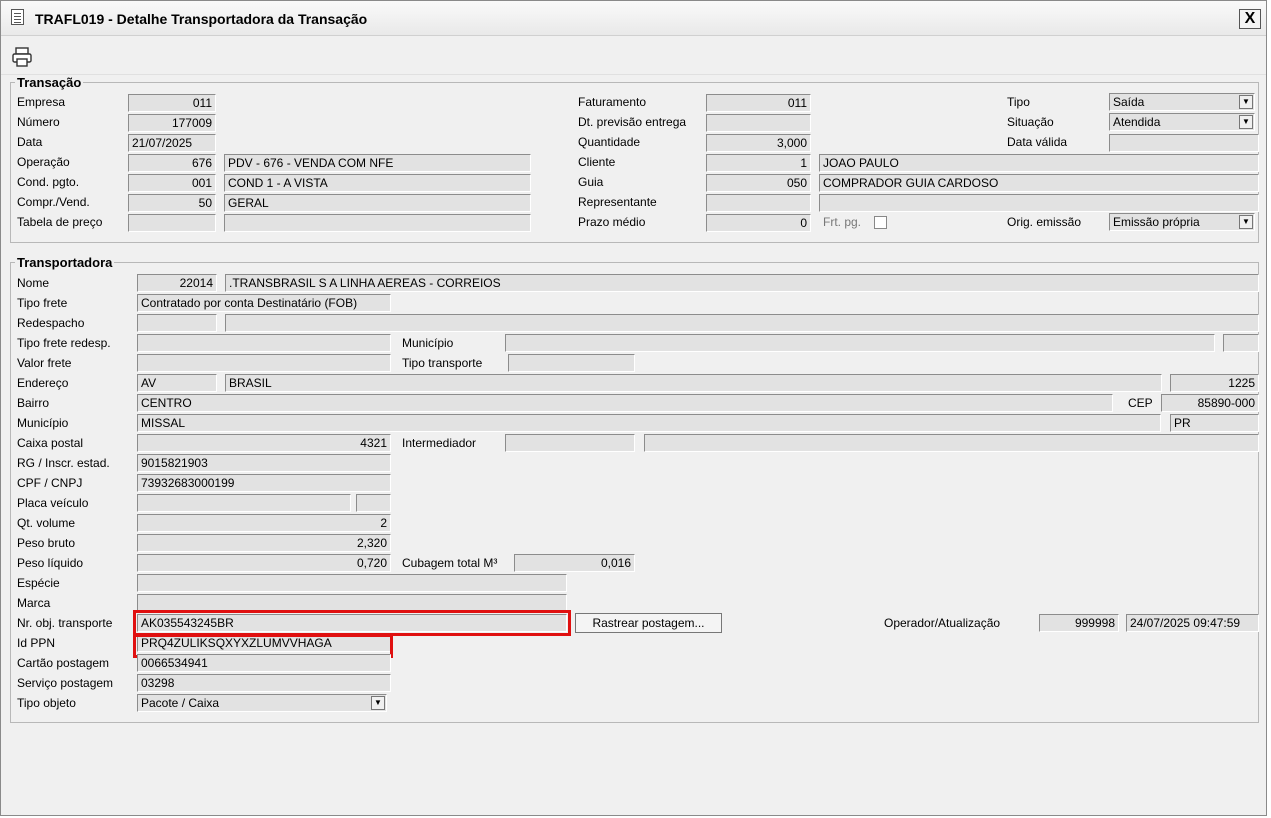 Image resolution: width=1271 pixels, height=818 pixels. Describe the element at coordinates (1079, 623) in the screenshot. I see `operador-field: 999998` at that location.